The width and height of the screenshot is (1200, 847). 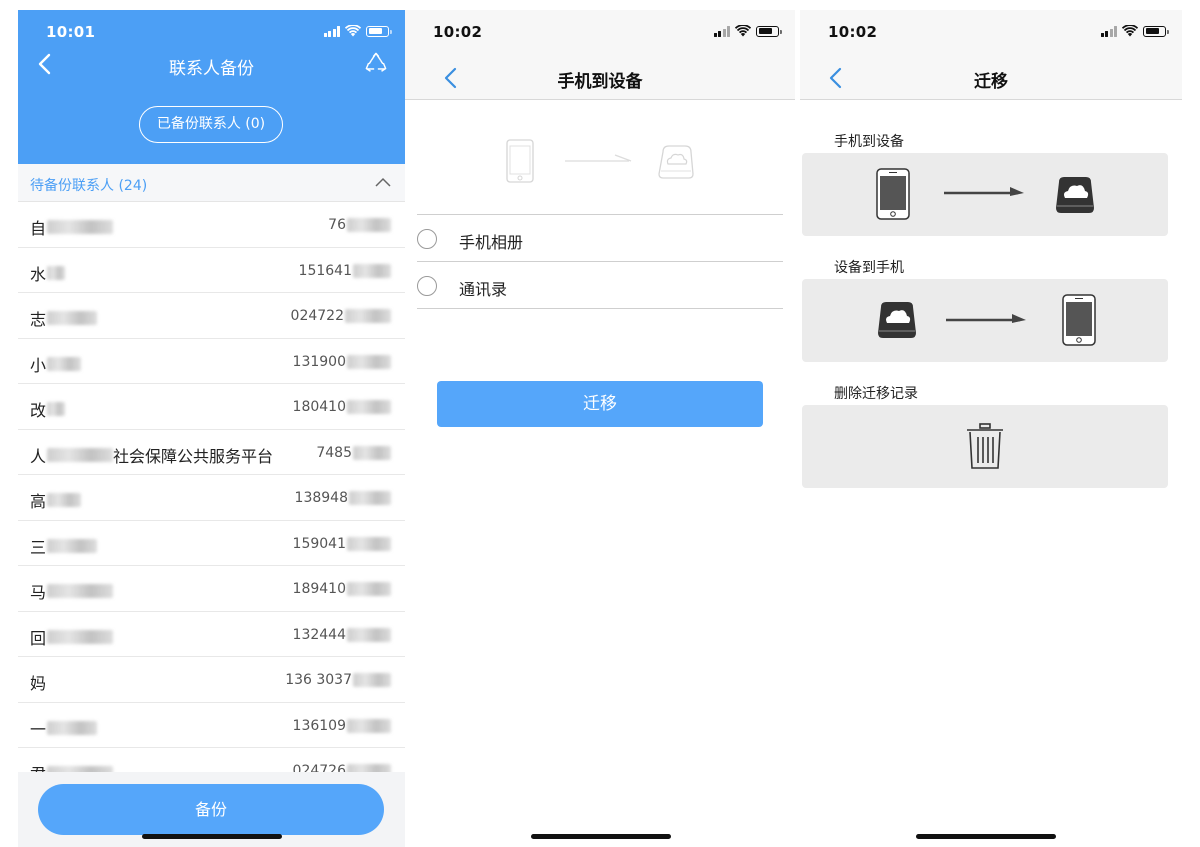 I want to click on contact-name: 人, so click(x=38, y=456).